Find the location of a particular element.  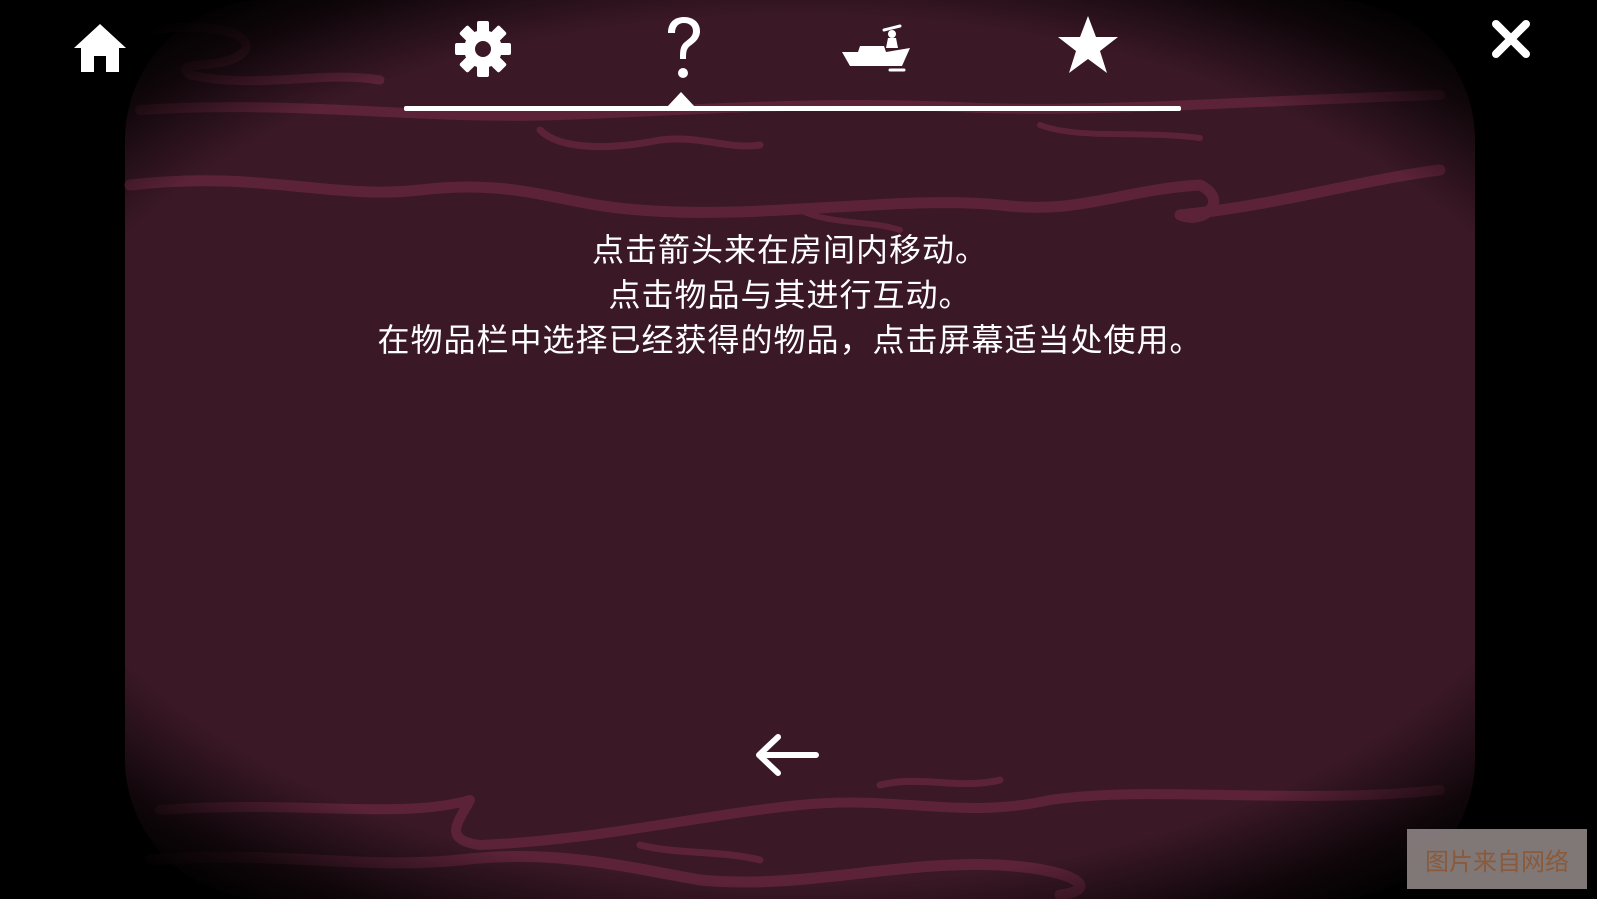

help-line-interact: 点击物品与其进行互动。 is located at coordinates (790, 295).